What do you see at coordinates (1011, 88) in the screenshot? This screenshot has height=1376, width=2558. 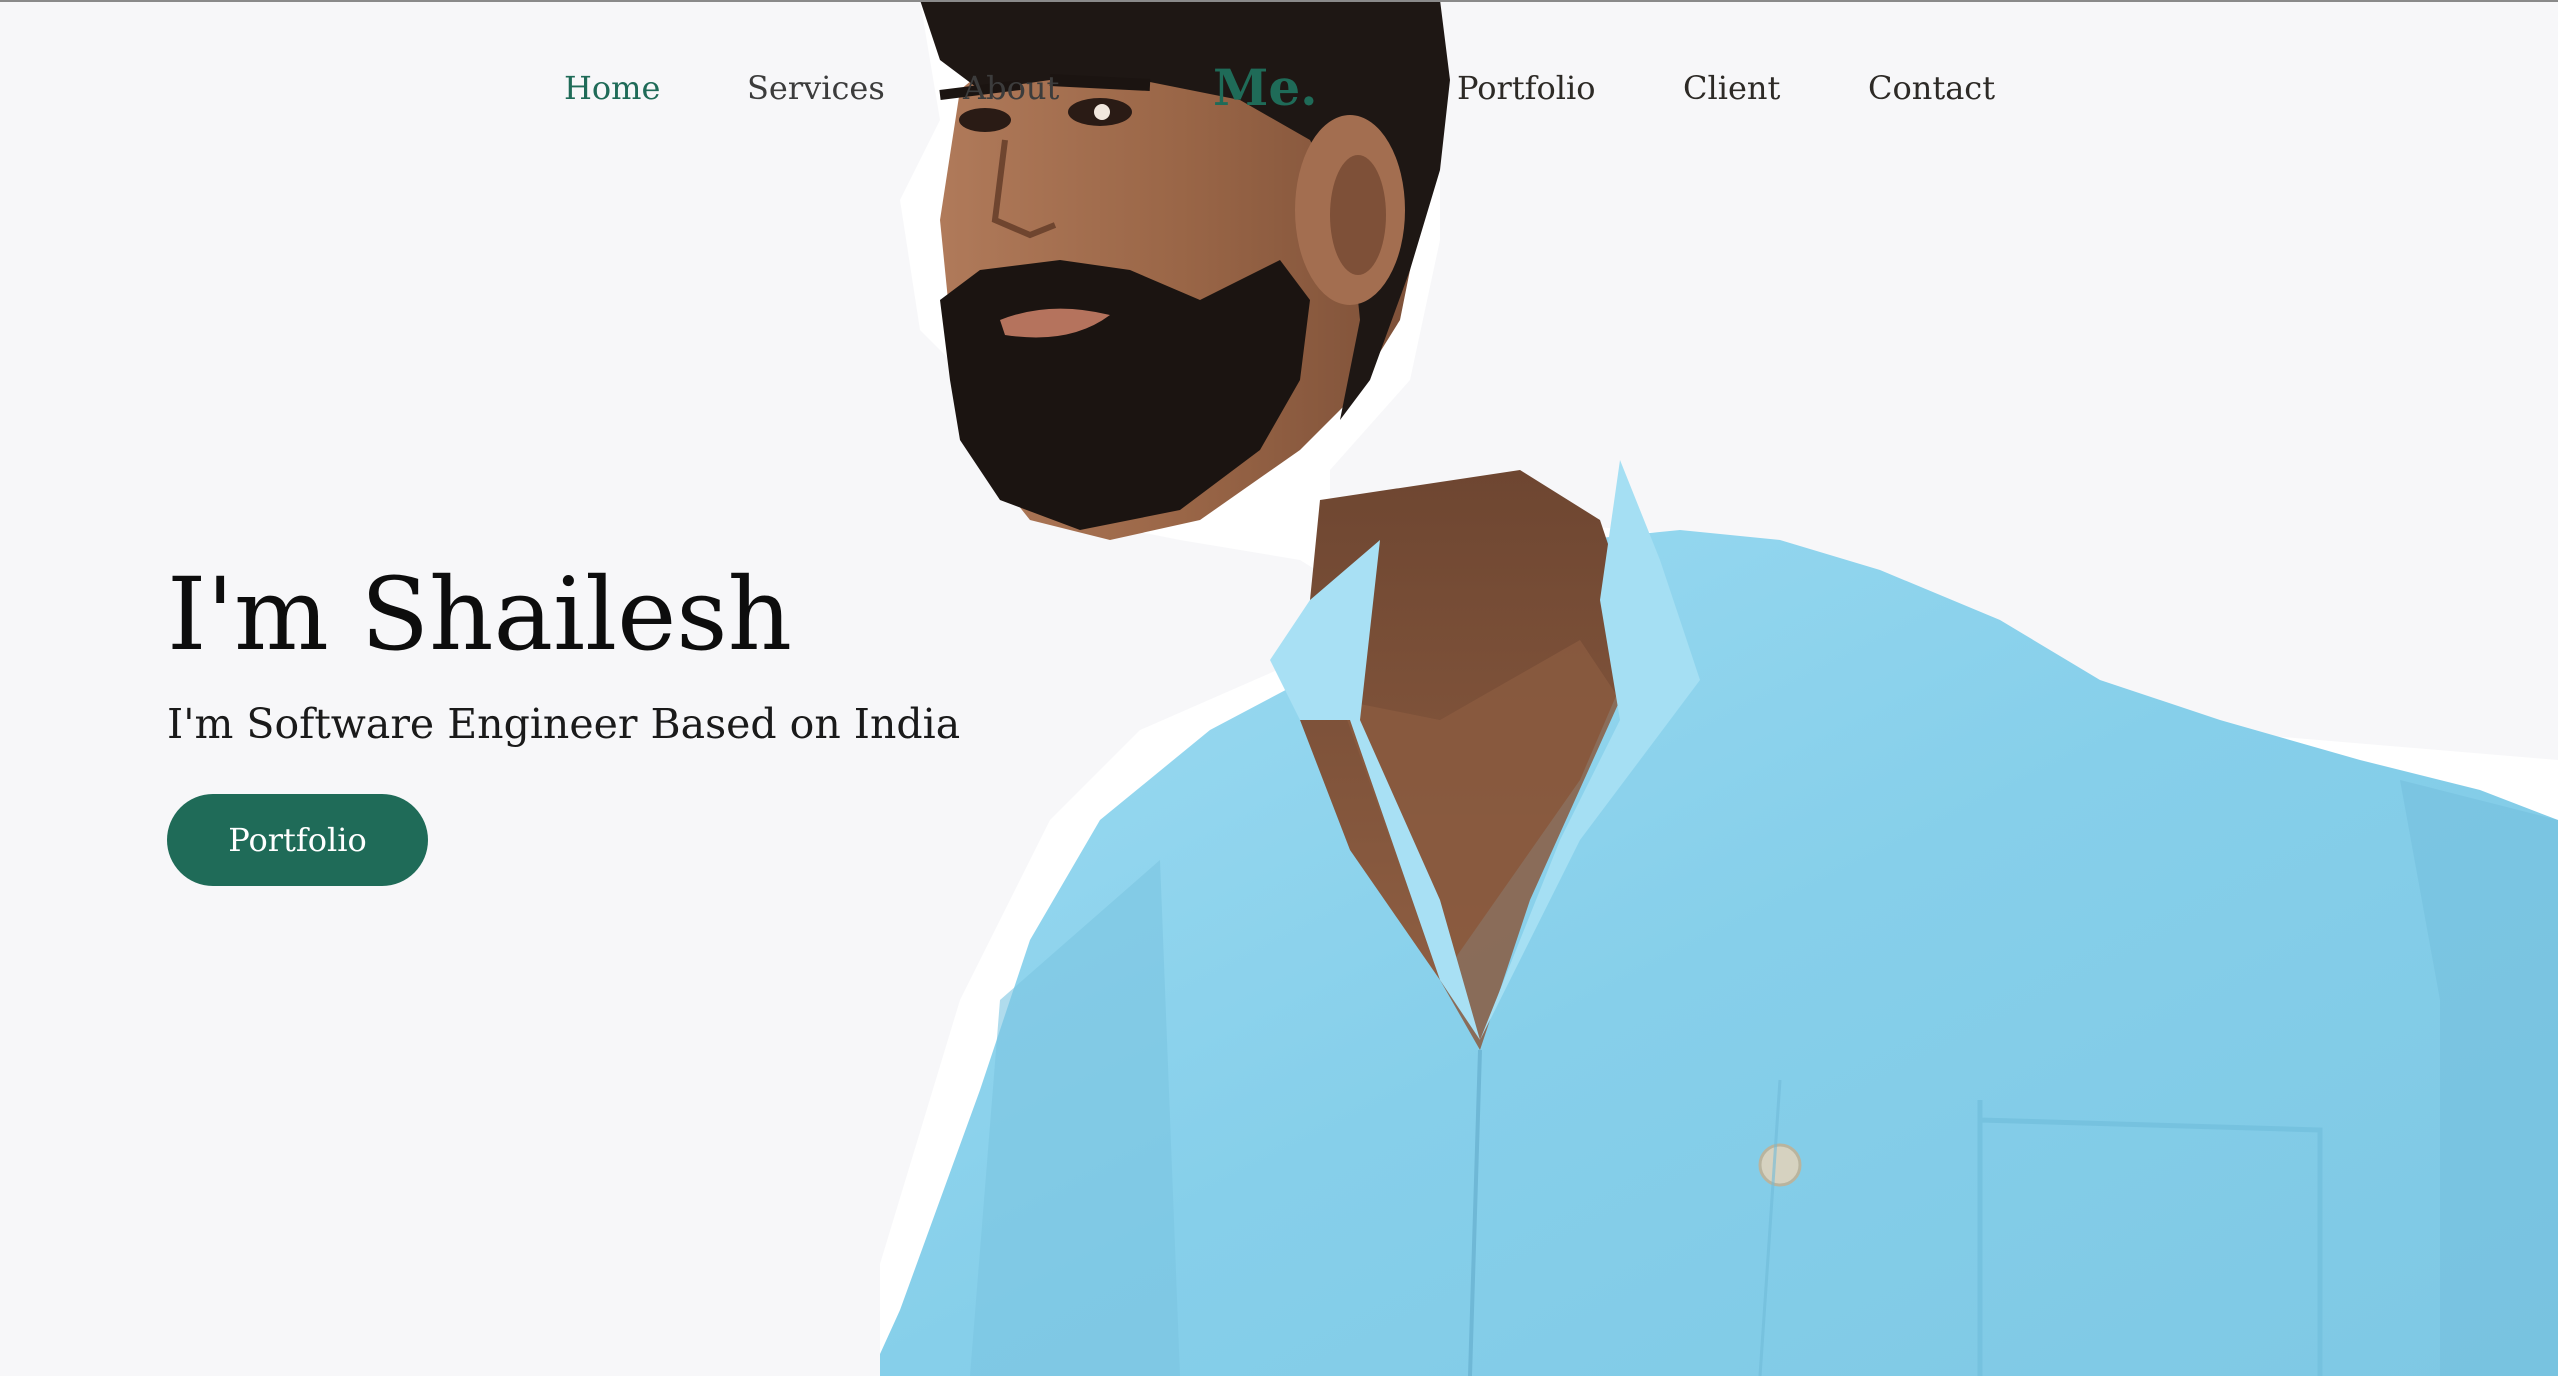 I see `nav-link-about: About` at bounding box center [1011, 88].